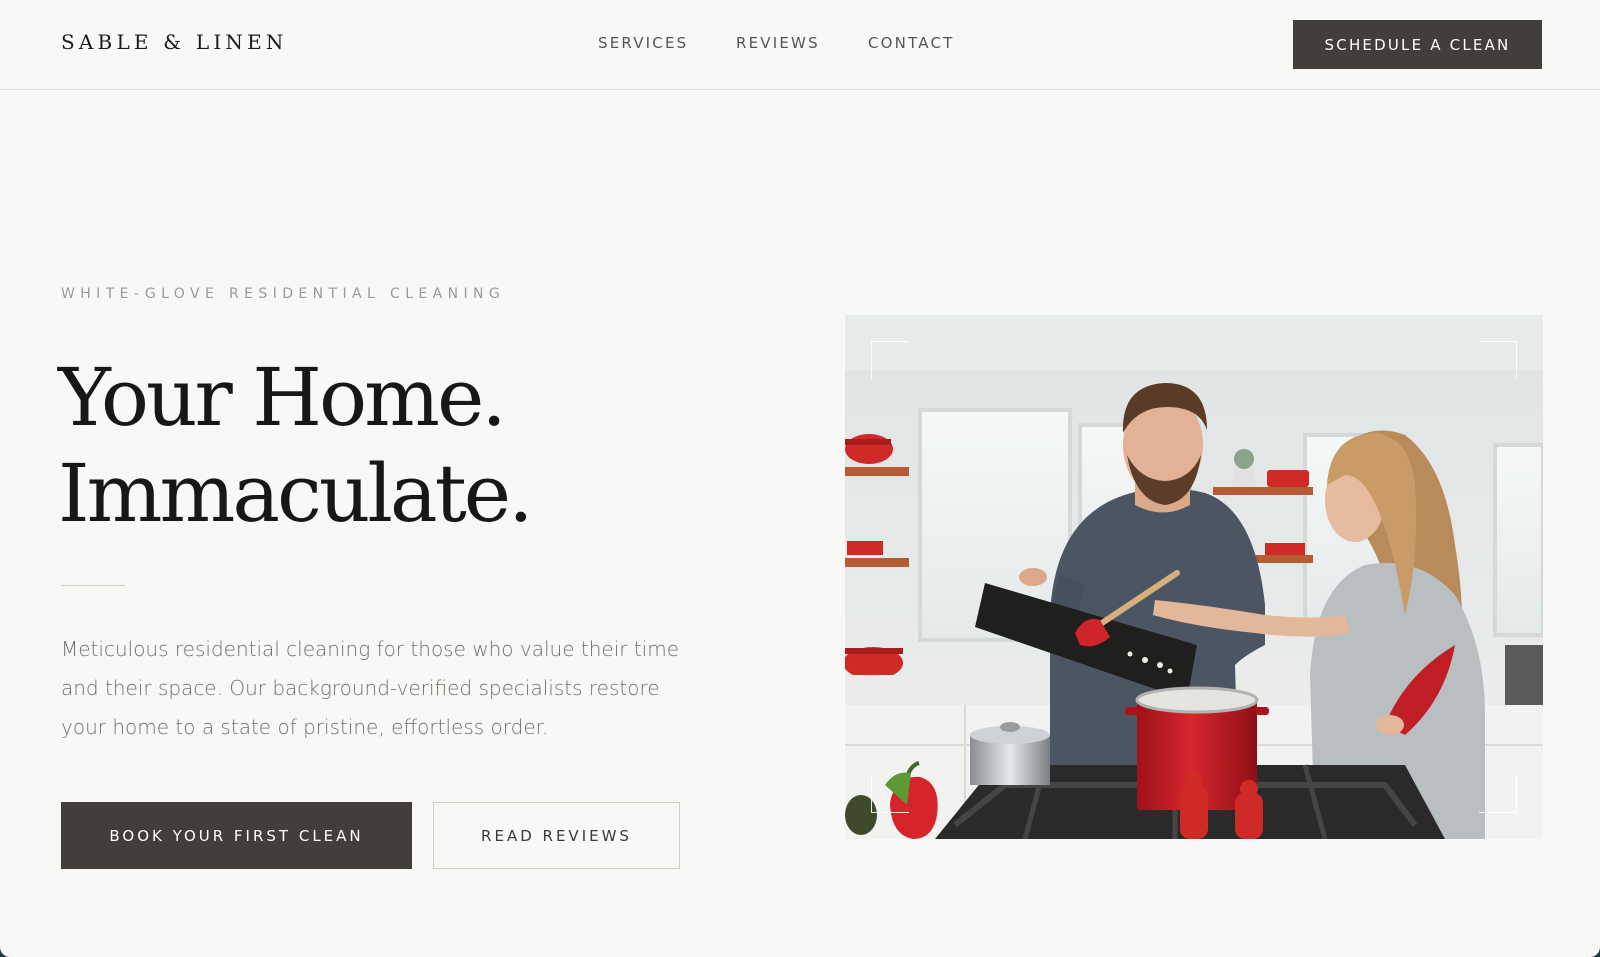  Describe the element at coordinates (93, 585) in the screenshot. I see `divider` at that location.